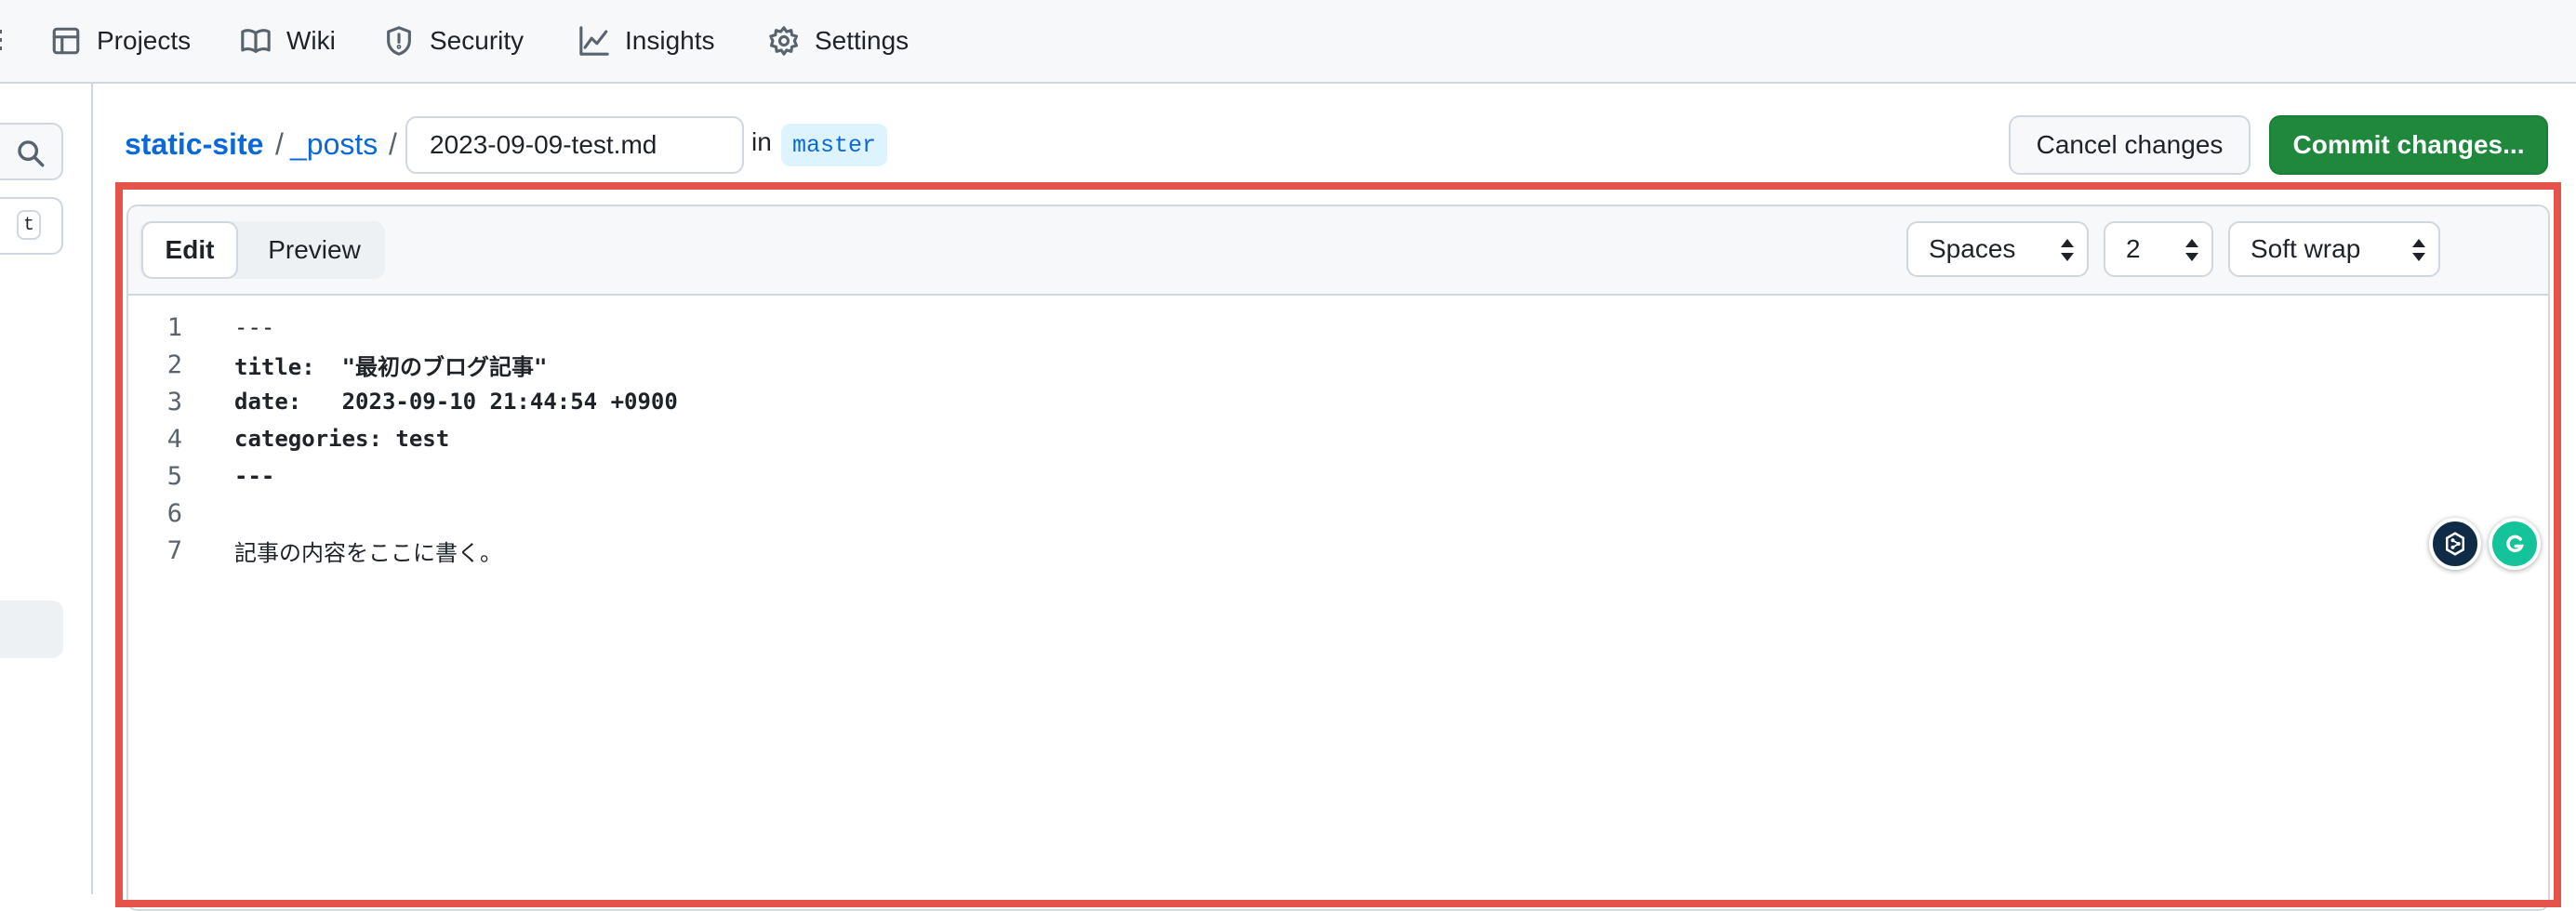  Describe the element at coordinates (31, 629) in the screenshot. I see `sidebar-active-item` at that location.